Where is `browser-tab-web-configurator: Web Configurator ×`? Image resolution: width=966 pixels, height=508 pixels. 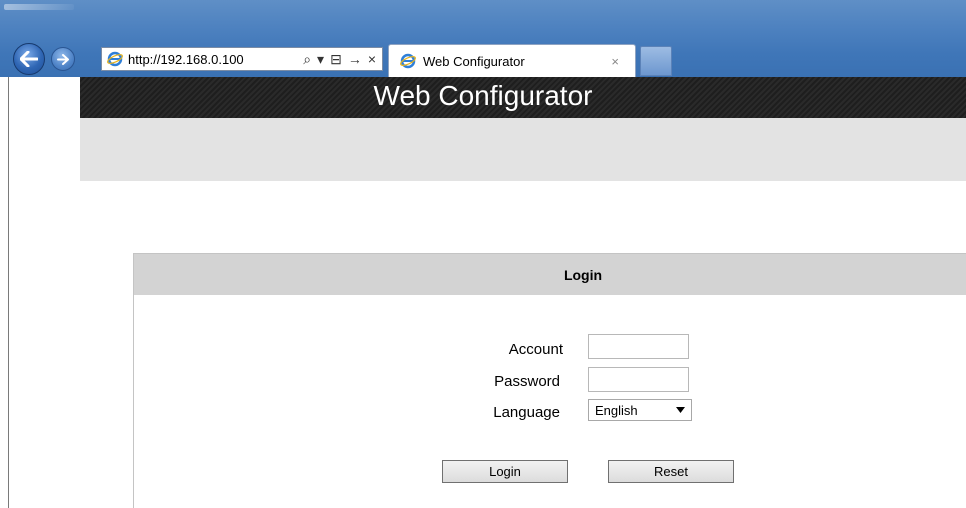
browser-tab-web-configurator: Web Configurator × is located at coordinates (512, 60).